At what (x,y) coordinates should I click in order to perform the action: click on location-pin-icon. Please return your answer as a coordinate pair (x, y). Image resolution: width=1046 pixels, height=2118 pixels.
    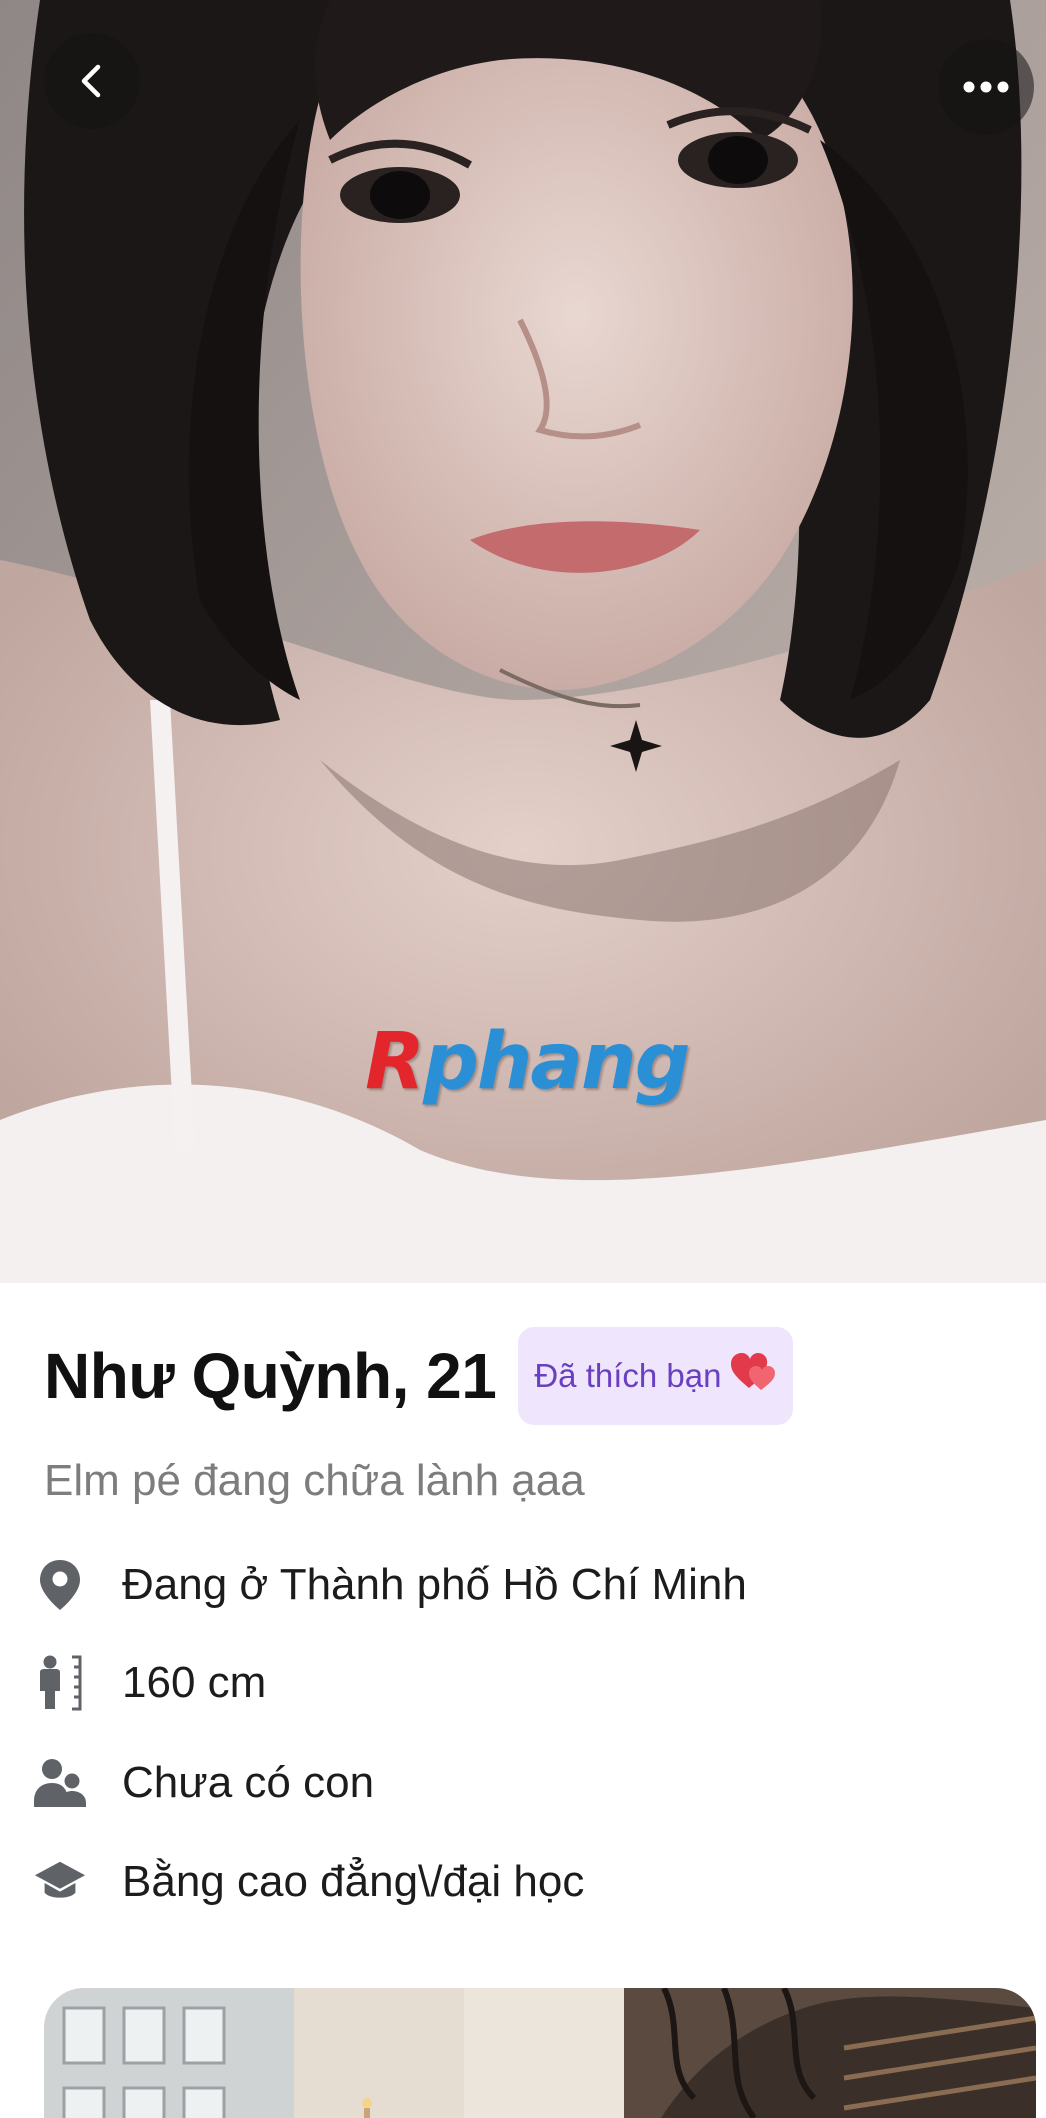
    Looking at the image, I should click on (60, 1585).